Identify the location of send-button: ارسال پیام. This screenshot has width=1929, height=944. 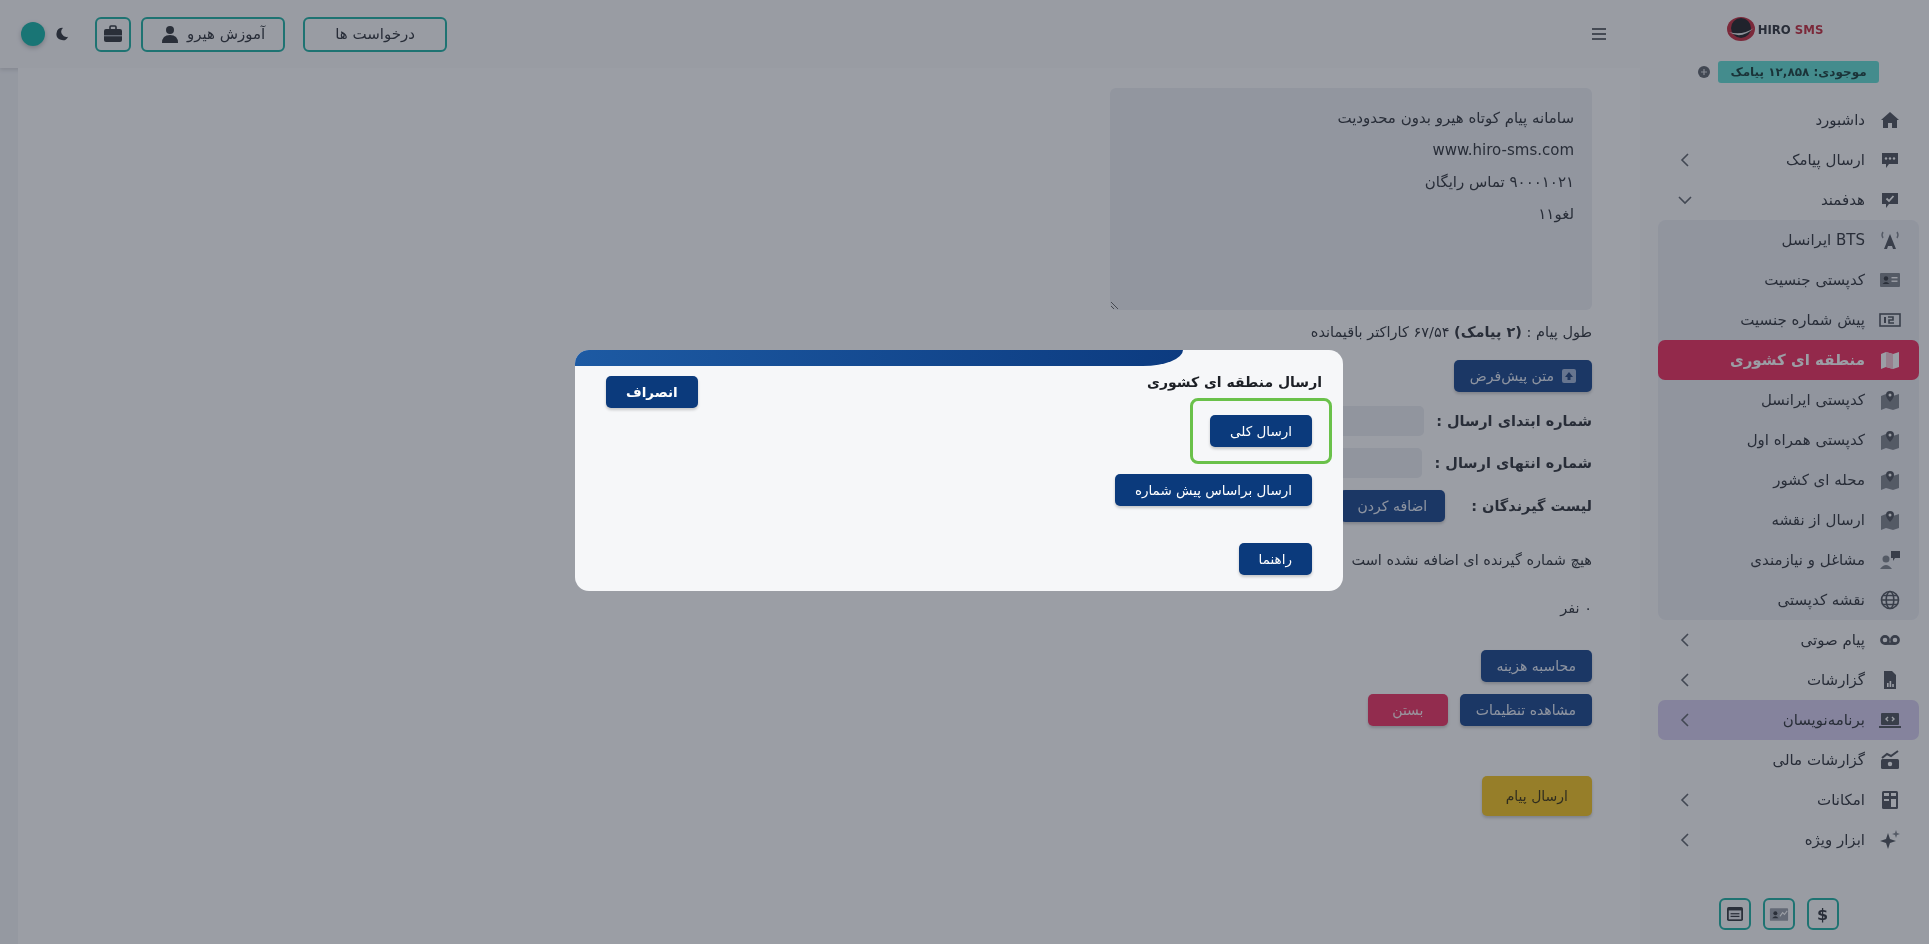
(1536, 796).